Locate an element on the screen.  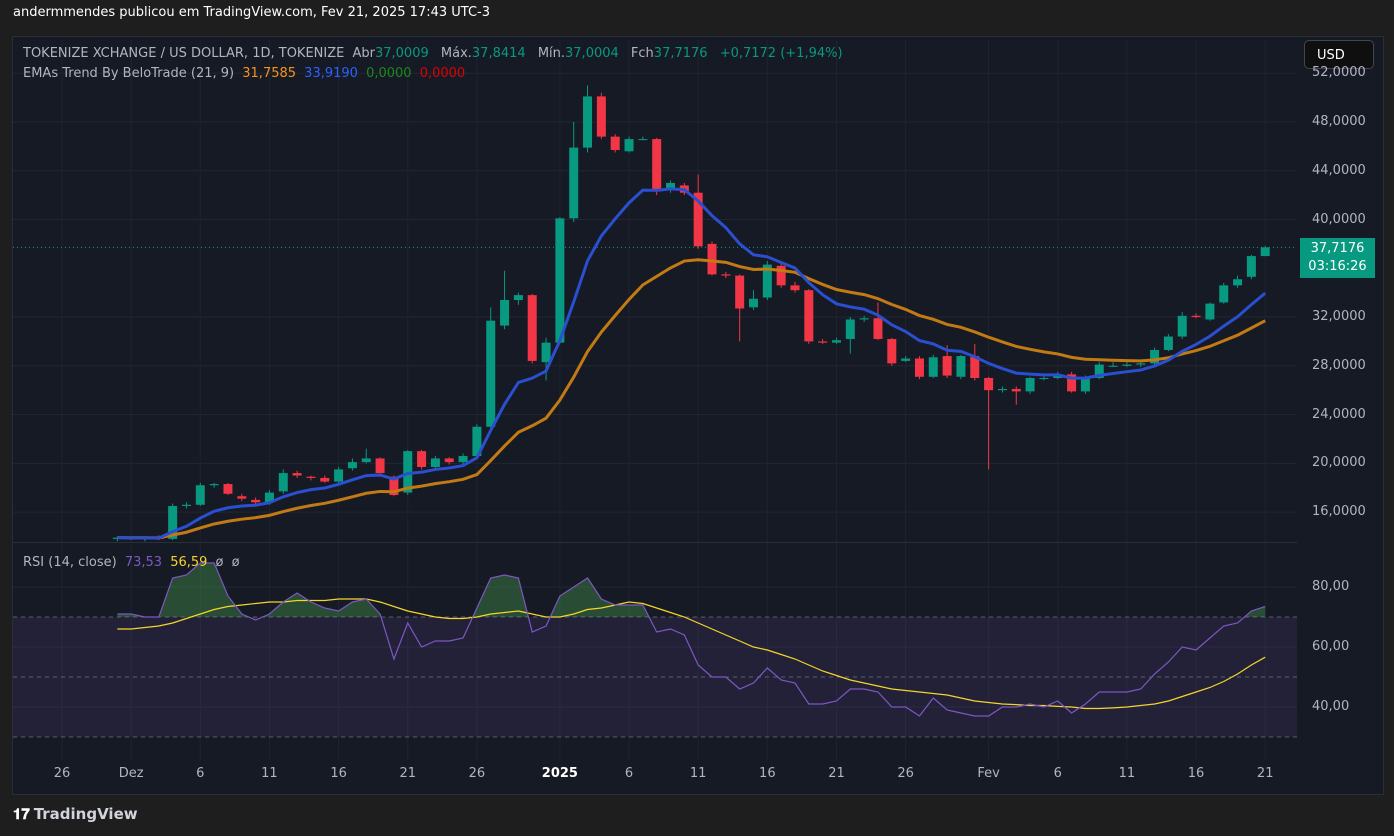
date-tick-label: 11 is located at coordinates (1127, 773).